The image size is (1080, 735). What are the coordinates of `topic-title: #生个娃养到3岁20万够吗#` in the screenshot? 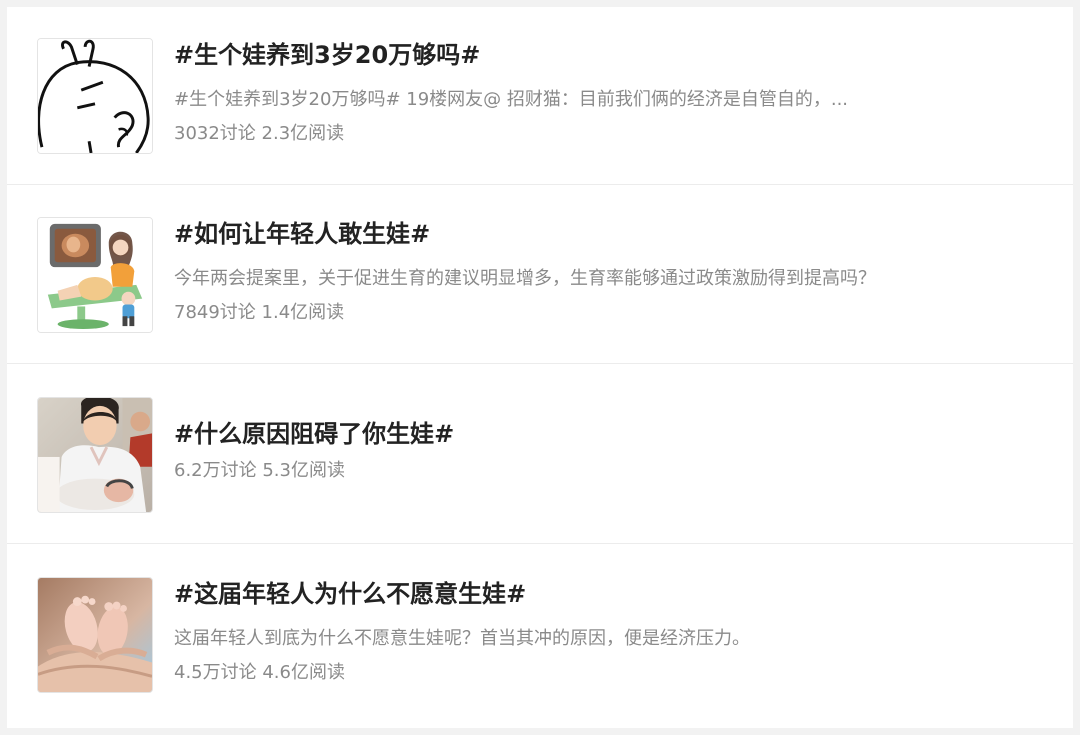 It's located at (327, 55).